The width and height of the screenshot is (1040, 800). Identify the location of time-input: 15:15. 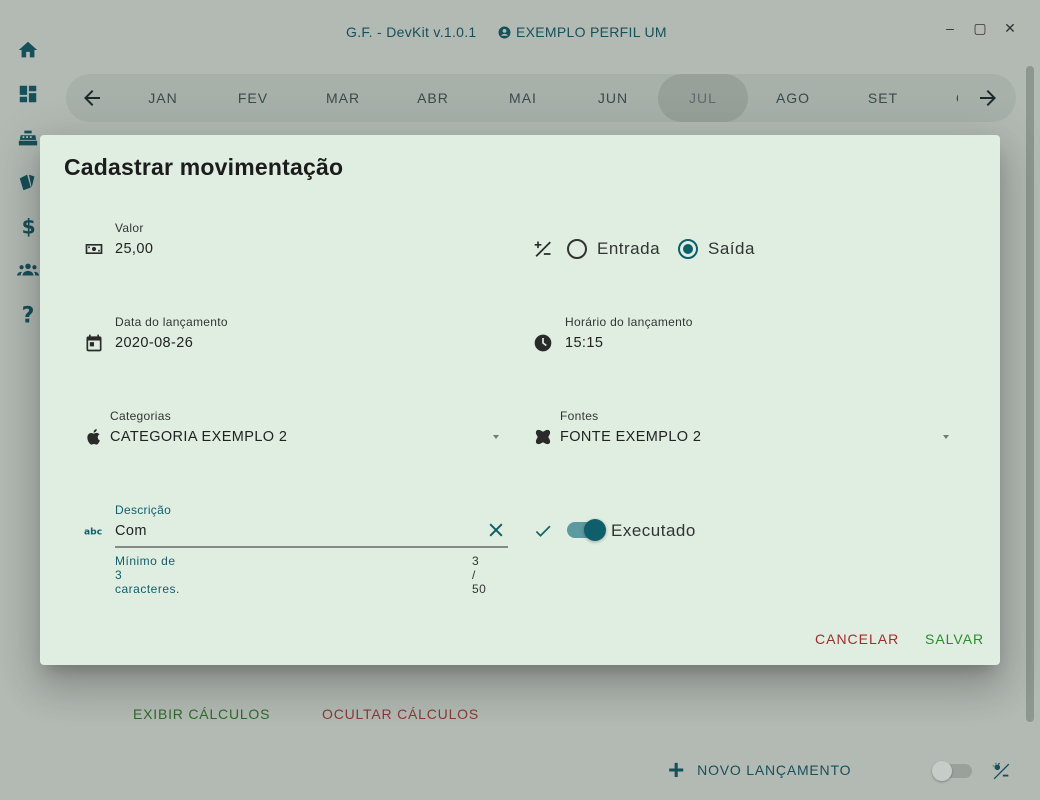
(584, 343).